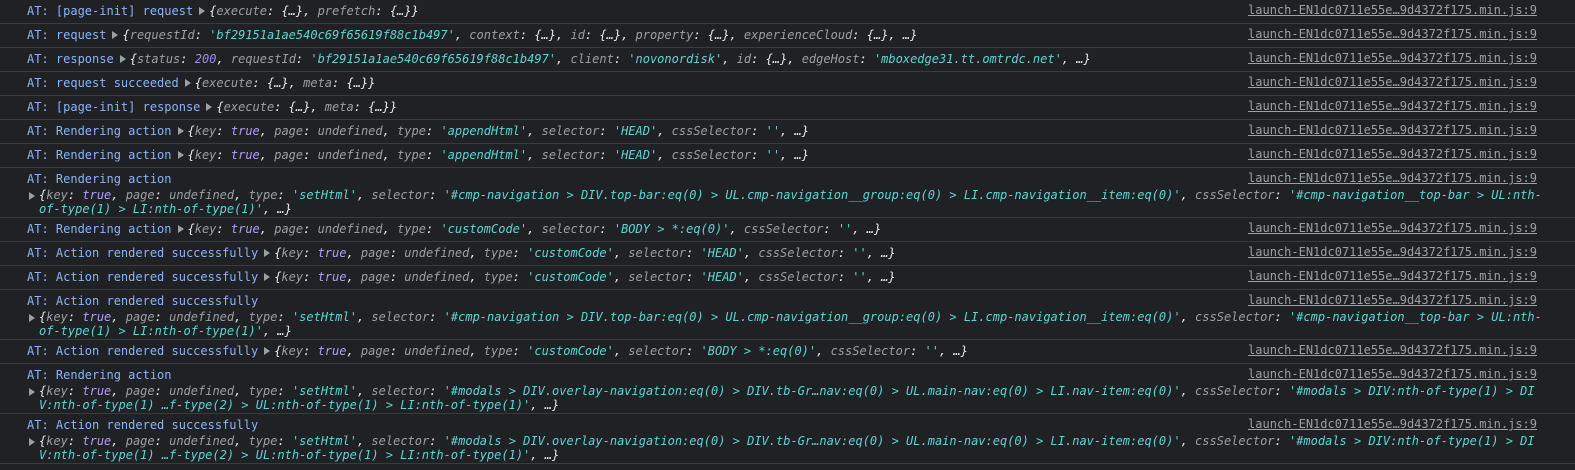  Describe the element at coordinates (758, 351) in the screenshot. I see `string-value: 'BODY > *:eq(0)'` at that location.